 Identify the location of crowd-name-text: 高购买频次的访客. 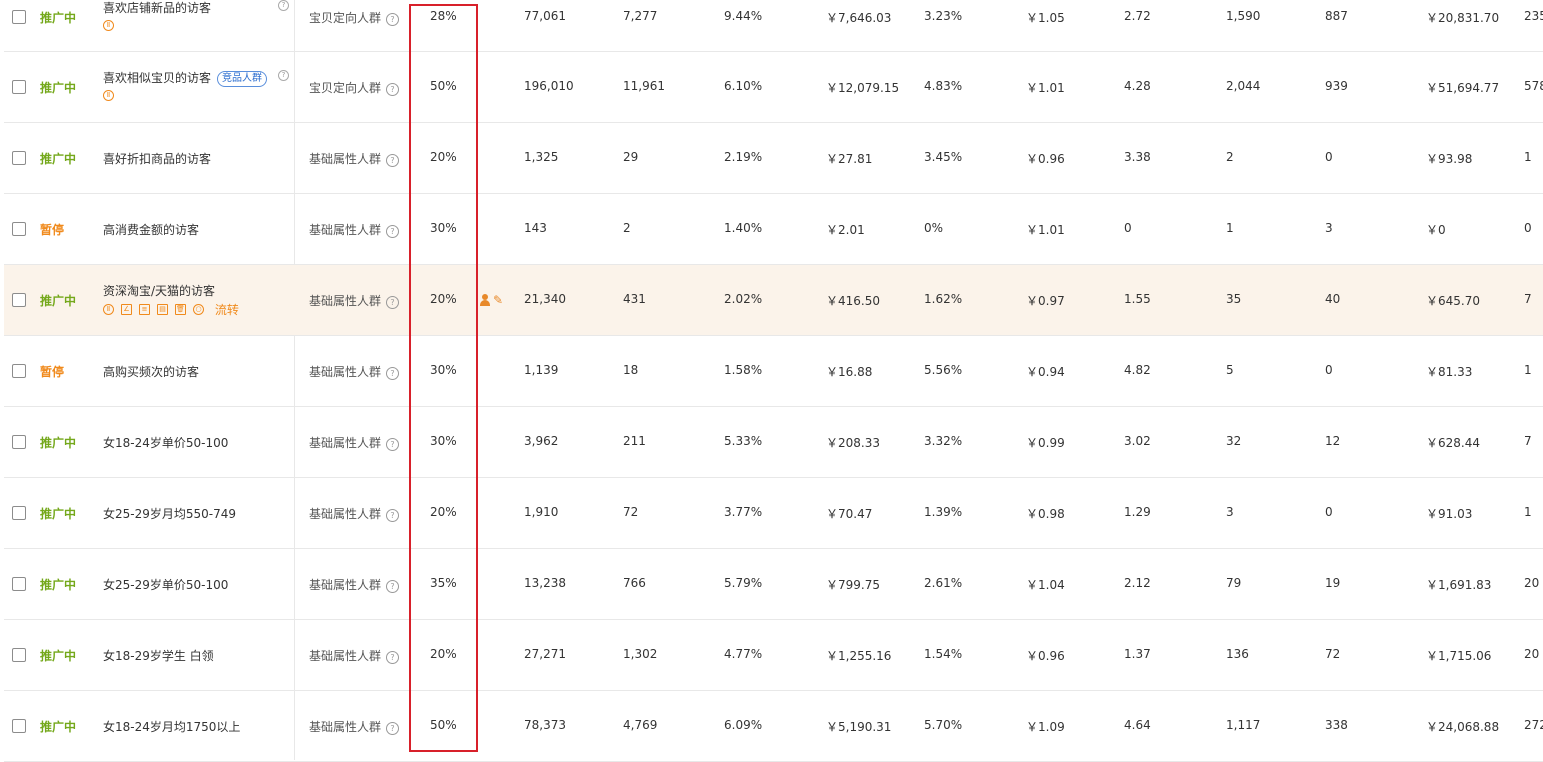
(151, 372).